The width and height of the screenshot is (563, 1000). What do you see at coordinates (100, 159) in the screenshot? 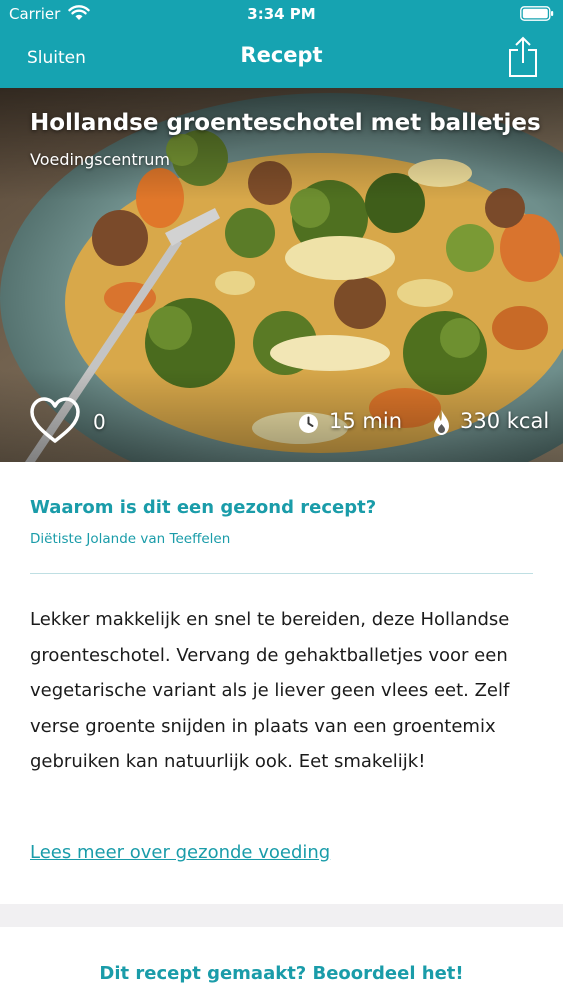
I see `recipe-source: Voedingscentrum` at bounding box center [100, 159].